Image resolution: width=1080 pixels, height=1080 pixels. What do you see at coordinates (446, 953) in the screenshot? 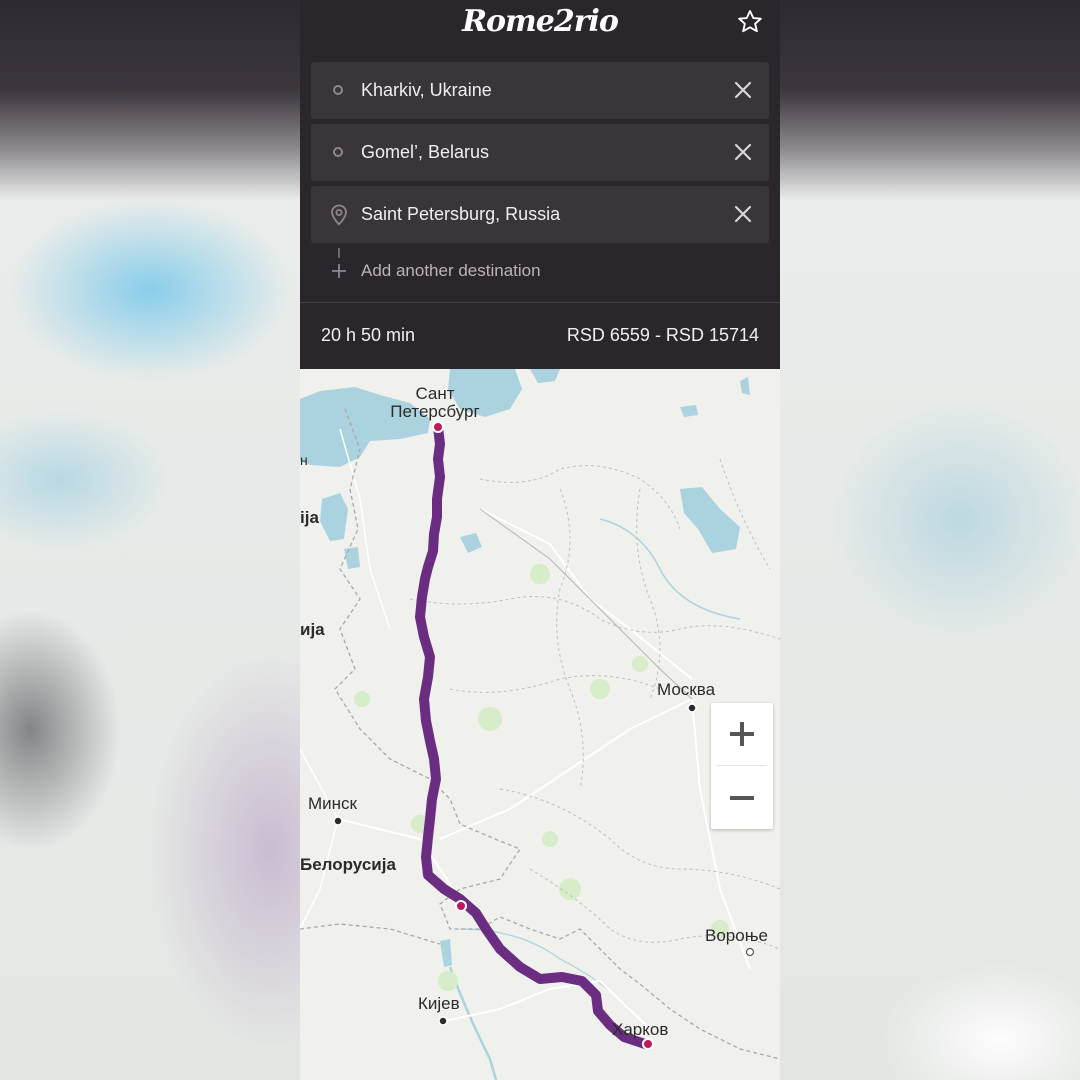
I see `kyiv-reservoir` at bounding box center [446, 953].